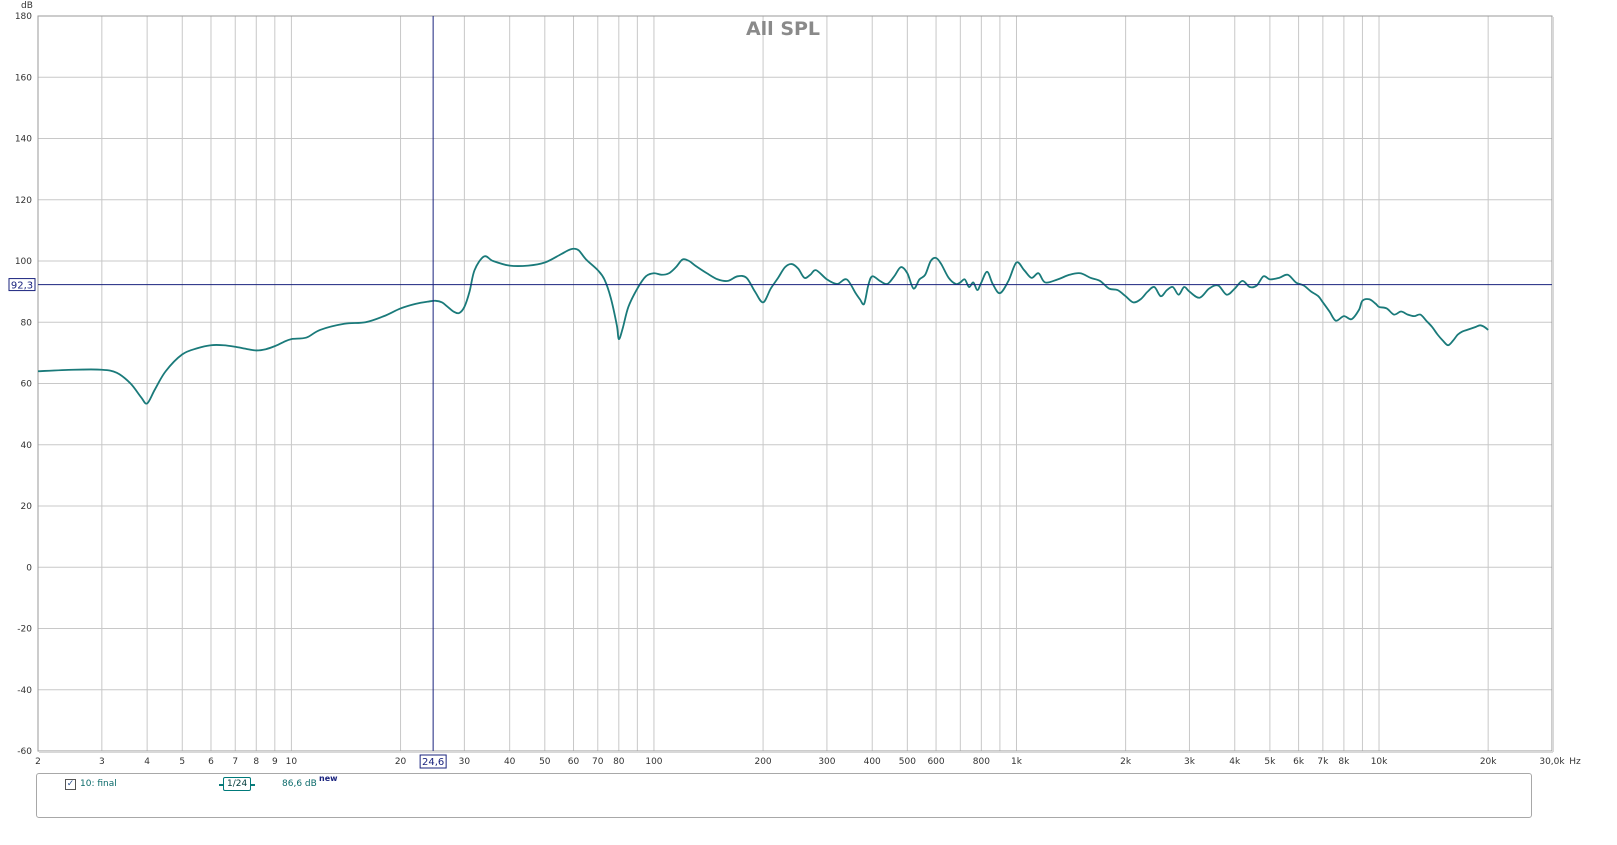 The image size is (1617, 845). I want to click on legend-panel: ✓ 10: final 1/24 86,6 dB new, so click(784, 795).